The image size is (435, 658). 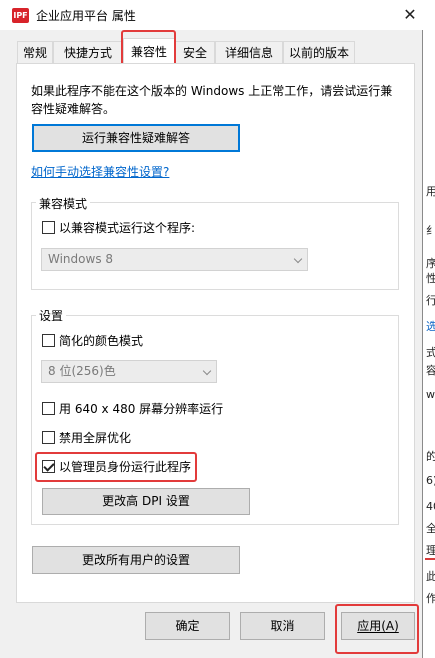 What do you see at coordinates (430, 550) in the screenshot?
I see `background-text: 理` at bounding box center [430, 550].